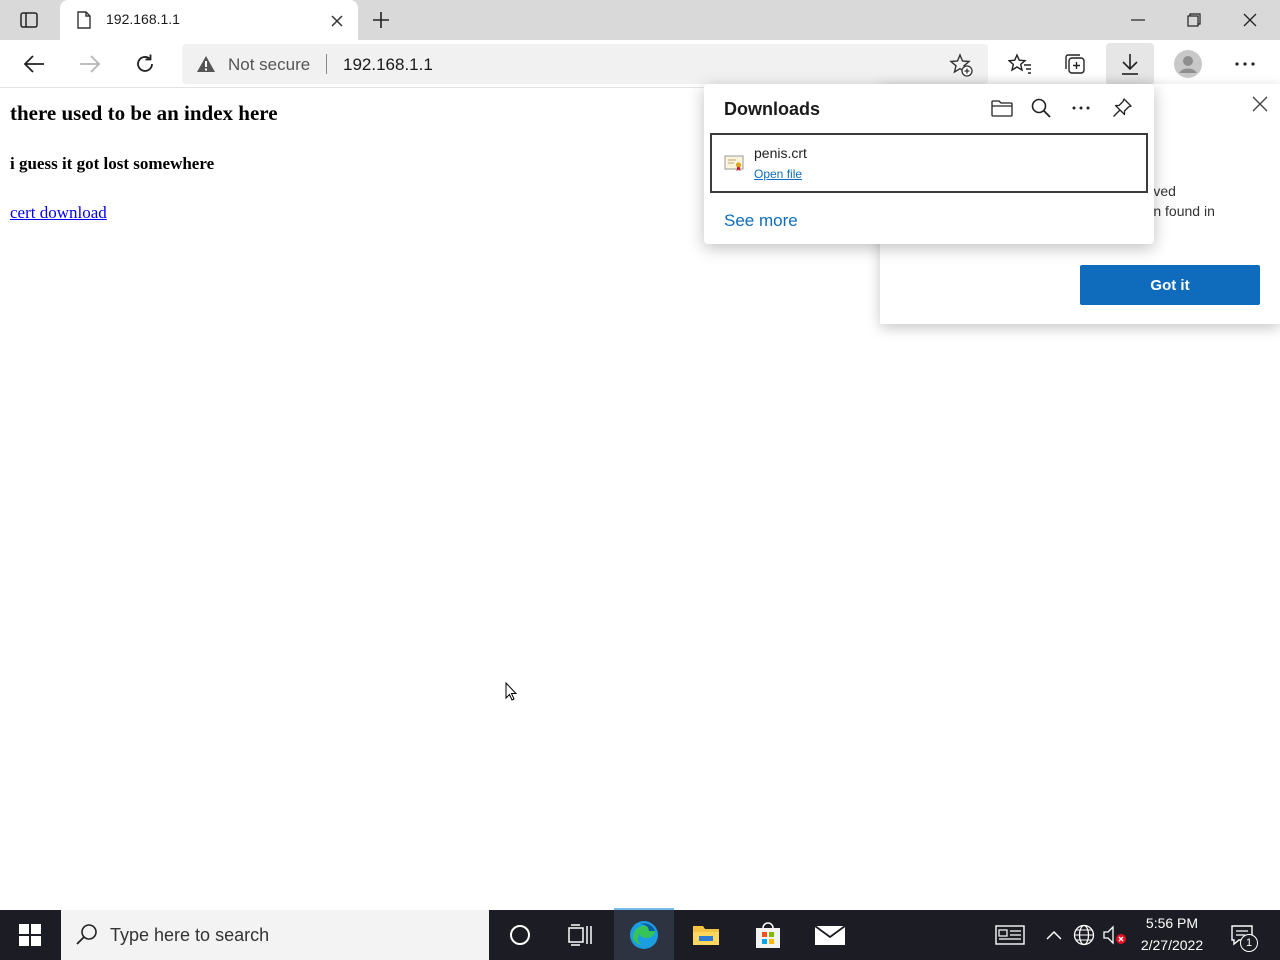 The image size is (1280, 960). What do you see at coordinates (1172, 945) in the screenshot?
I see `clock-date: 2/27/2022` at bounding box center [1172, 945].